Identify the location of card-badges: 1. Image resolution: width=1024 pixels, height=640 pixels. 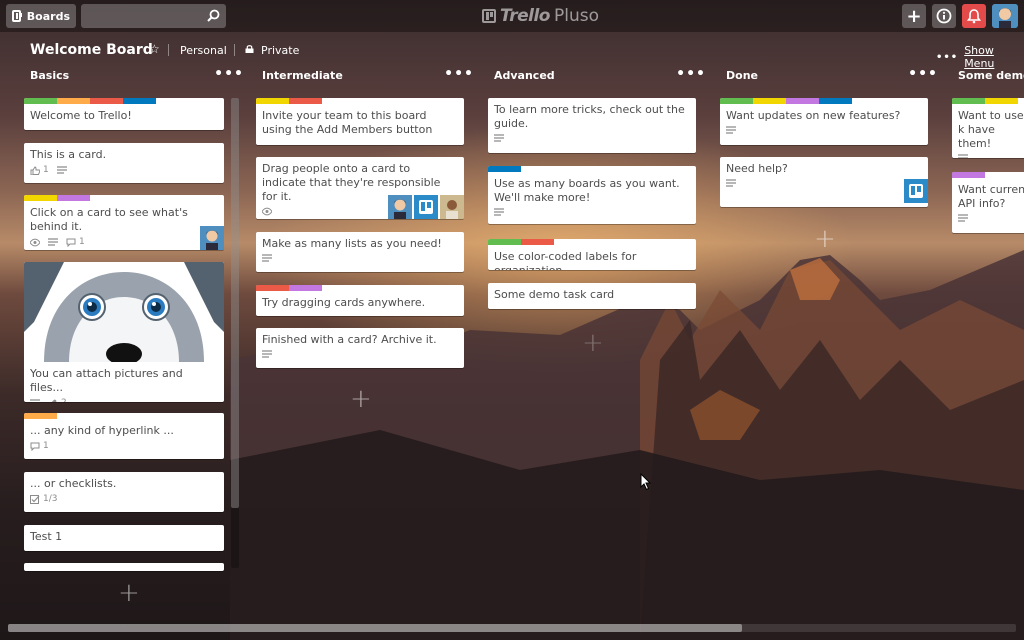
(124, 242).